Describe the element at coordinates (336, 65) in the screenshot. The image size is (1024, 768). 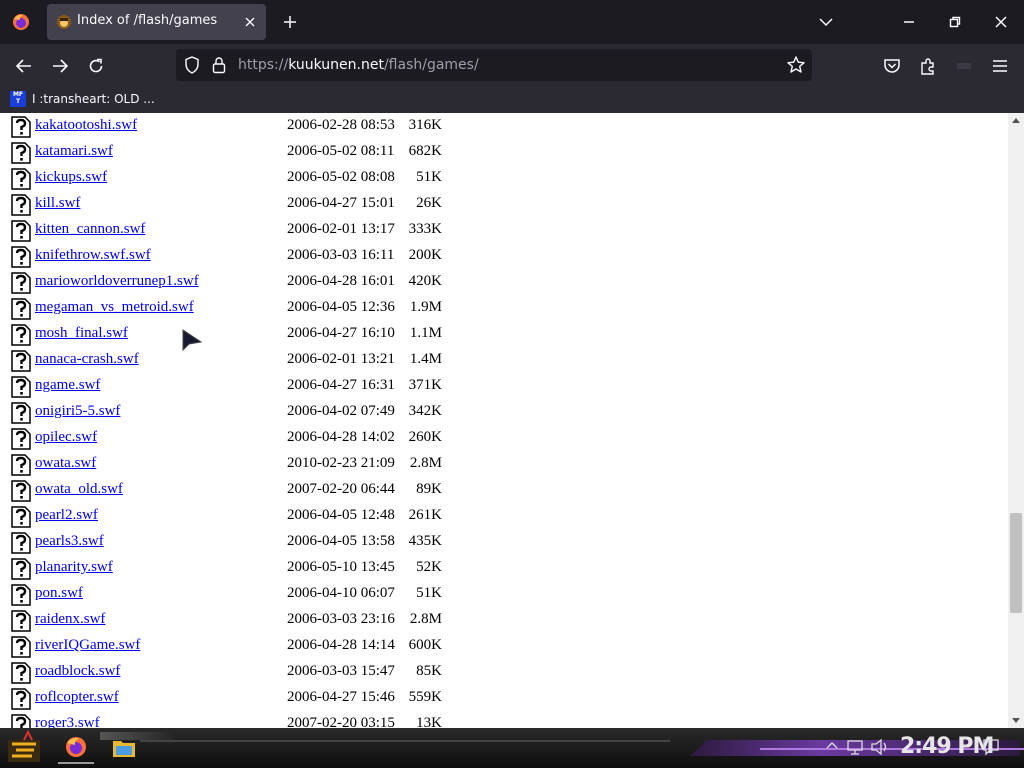
I see `url-host: kuukunen.net` at that location.